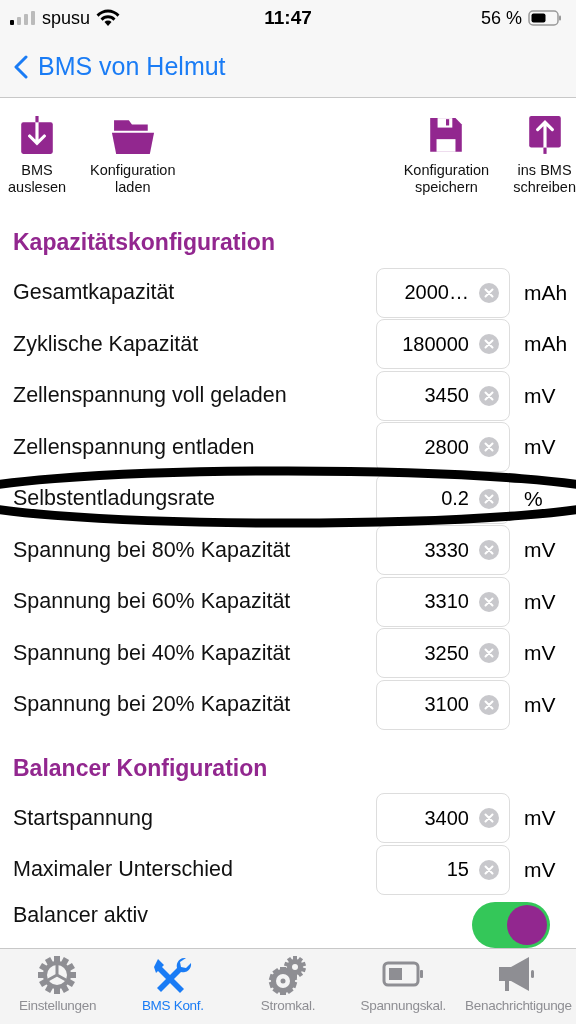 The height and width of the screenshot is (1024, 576). I want to click on input-field: 3330, so click(443, 550).